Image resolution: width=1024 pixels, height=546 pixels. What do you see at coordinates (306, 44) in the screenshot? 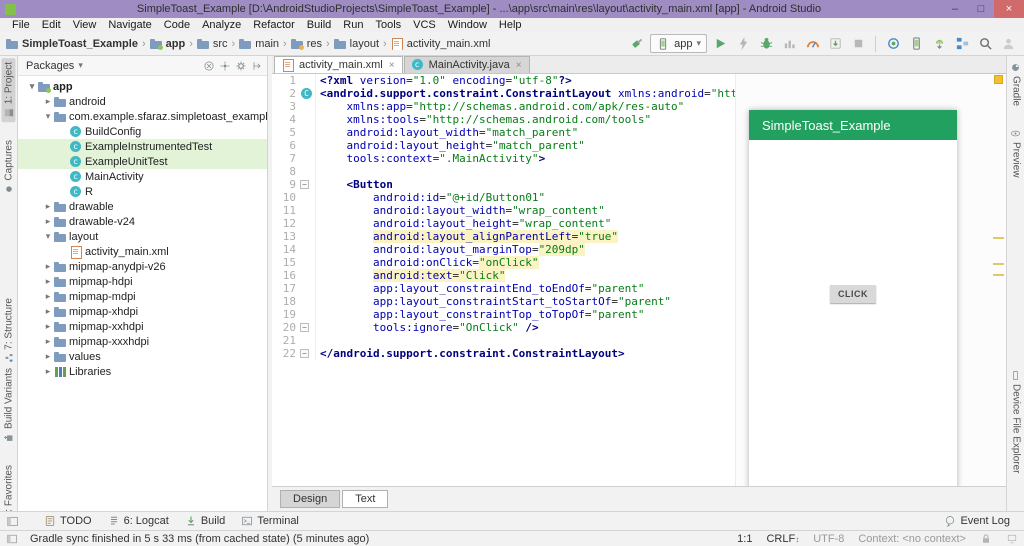
I see `breadcrumb-item: res` at bounding box center [306, 44].